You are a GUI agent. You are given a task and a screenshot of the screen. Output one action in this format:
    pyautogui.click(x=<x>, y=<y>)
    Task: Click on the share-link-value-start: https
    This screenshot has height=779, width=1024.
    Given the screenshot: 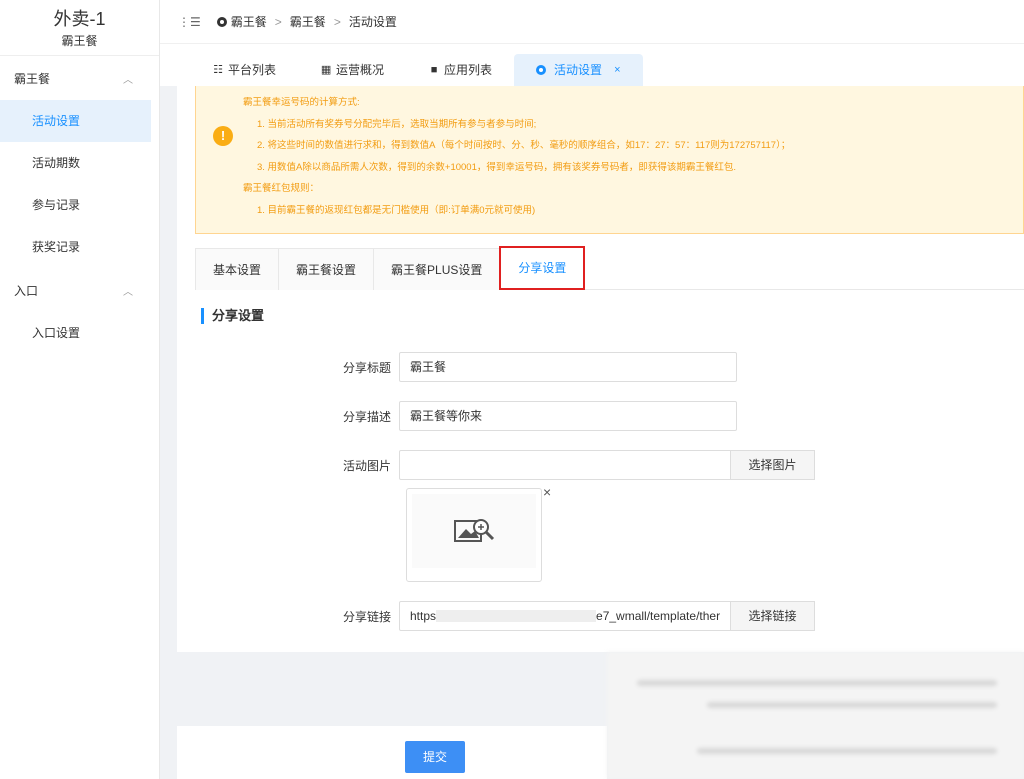 What is the action you would take?
    pyautogui.click(x=423, y=616)
    